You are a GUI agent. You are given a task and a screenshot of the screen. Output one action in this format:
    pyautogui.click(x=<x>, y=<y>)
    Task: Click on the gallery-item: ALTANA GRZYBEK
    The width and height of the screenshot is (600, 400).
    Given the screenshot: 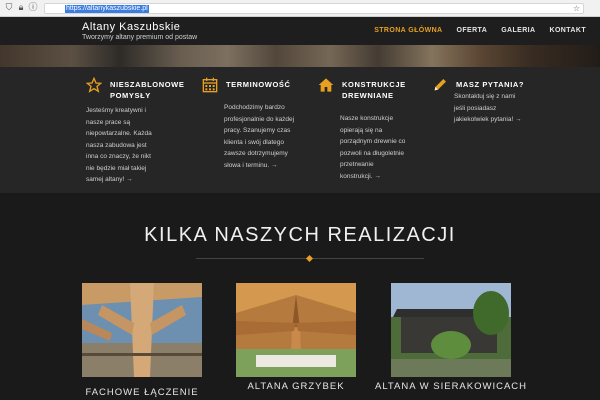 What is the action you would take?
    pyautogui.click(x=296, y=337)
    